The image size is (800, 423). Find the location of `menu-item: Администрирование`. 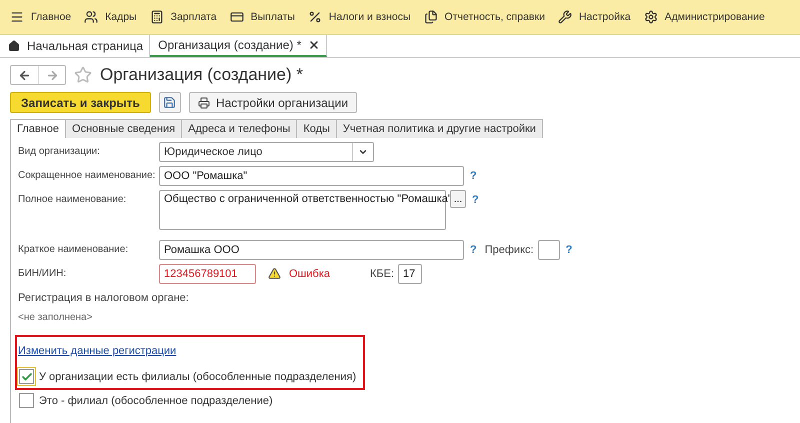

menu-item: Администрирование is located at coordinates (704, 17).